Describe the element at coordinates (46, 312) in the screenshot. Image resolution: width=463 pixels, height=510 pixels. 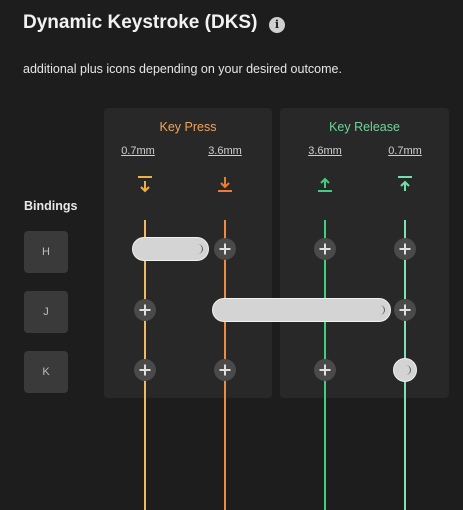
I see `key-j: J` at that location.